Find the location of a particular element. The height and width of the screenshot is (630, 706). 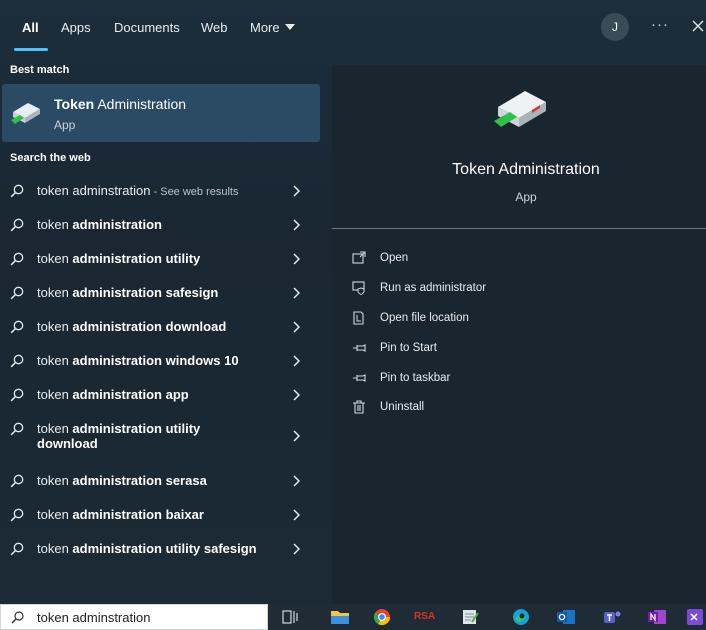

action-pin-to-start: Pin to Start is located at coordinates (502, 349).